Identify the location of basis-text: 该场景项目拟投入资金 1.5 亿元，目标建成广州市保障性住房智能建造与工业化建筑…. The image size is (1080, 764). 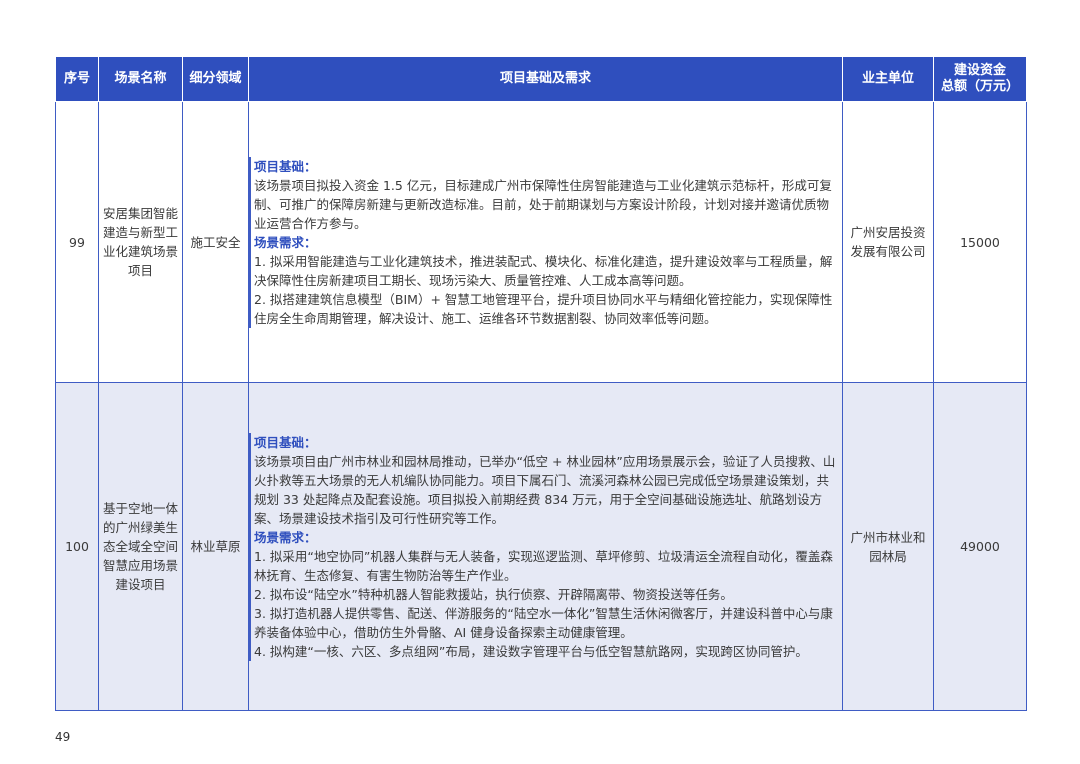
(543, 204).